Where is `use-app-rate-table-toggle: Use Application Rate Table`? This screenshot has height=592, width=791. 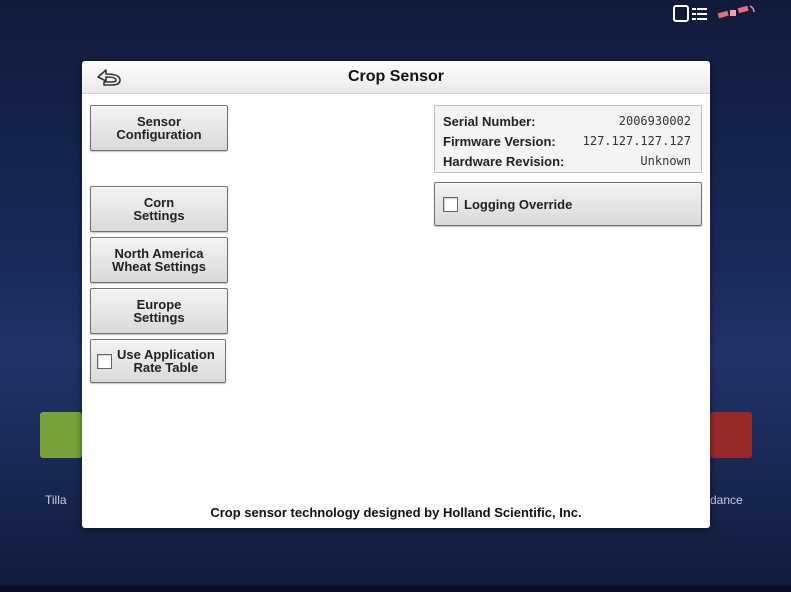
use-app-rate-table-toggle: Use Application Rate Table is located at coordinates (158, 361).